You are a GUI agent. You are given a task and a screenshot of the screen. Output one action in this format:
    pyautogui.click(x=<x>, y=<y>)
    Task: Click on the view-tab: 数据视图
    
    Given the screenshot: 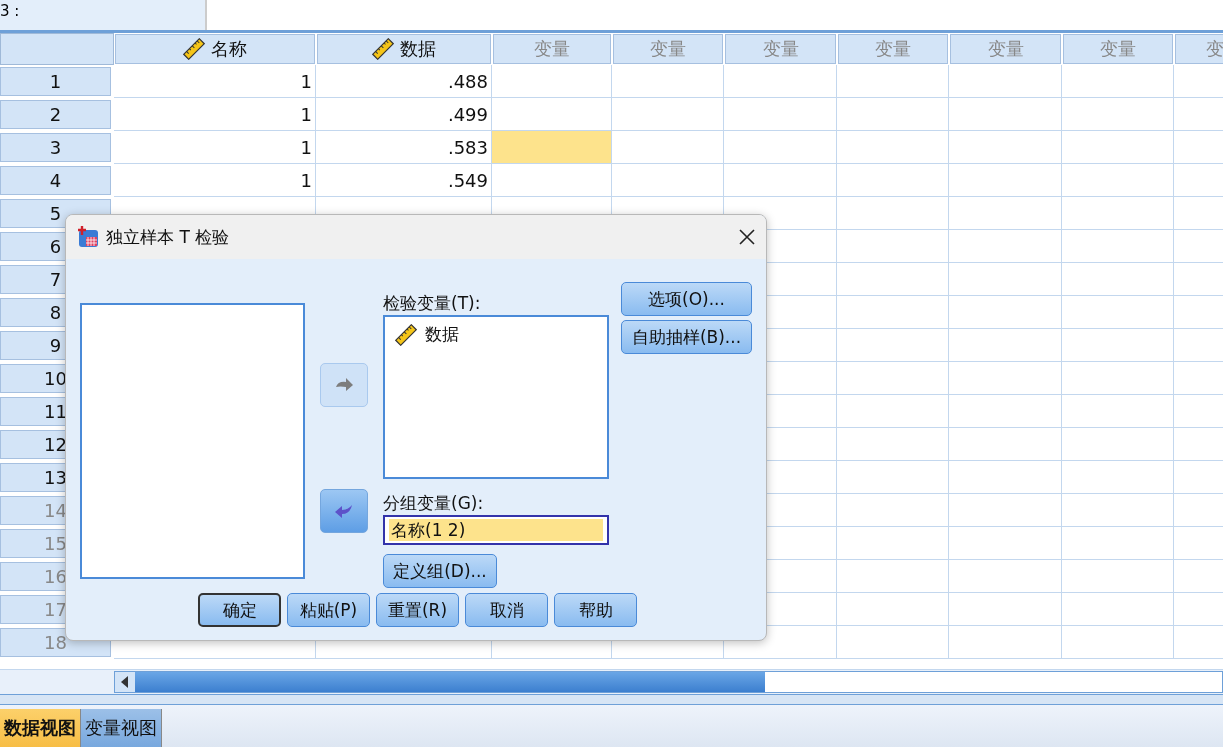 What is the action you would take?
    pyautogui.click(x=40, y=728)
    